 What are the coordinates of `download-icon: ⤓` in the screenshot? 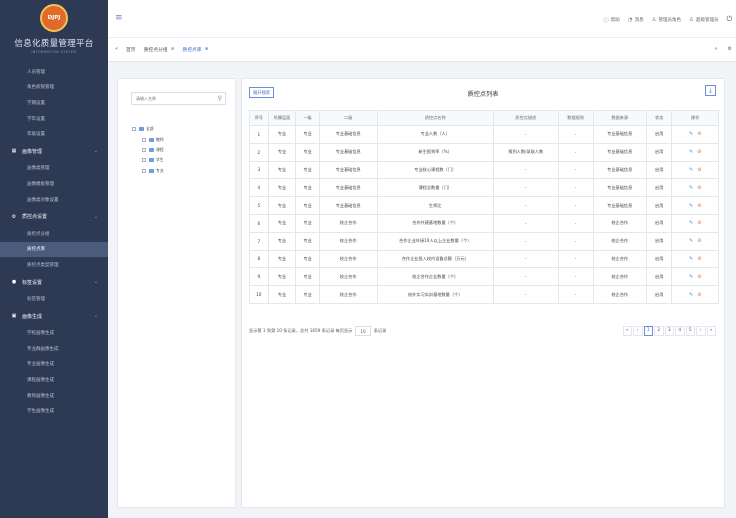 It's located at (710, 90).